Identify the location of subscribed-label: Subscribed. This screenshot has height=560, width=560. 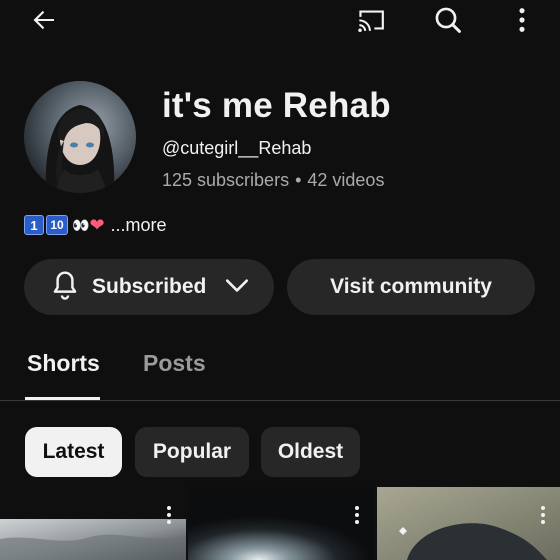
(149, 286).